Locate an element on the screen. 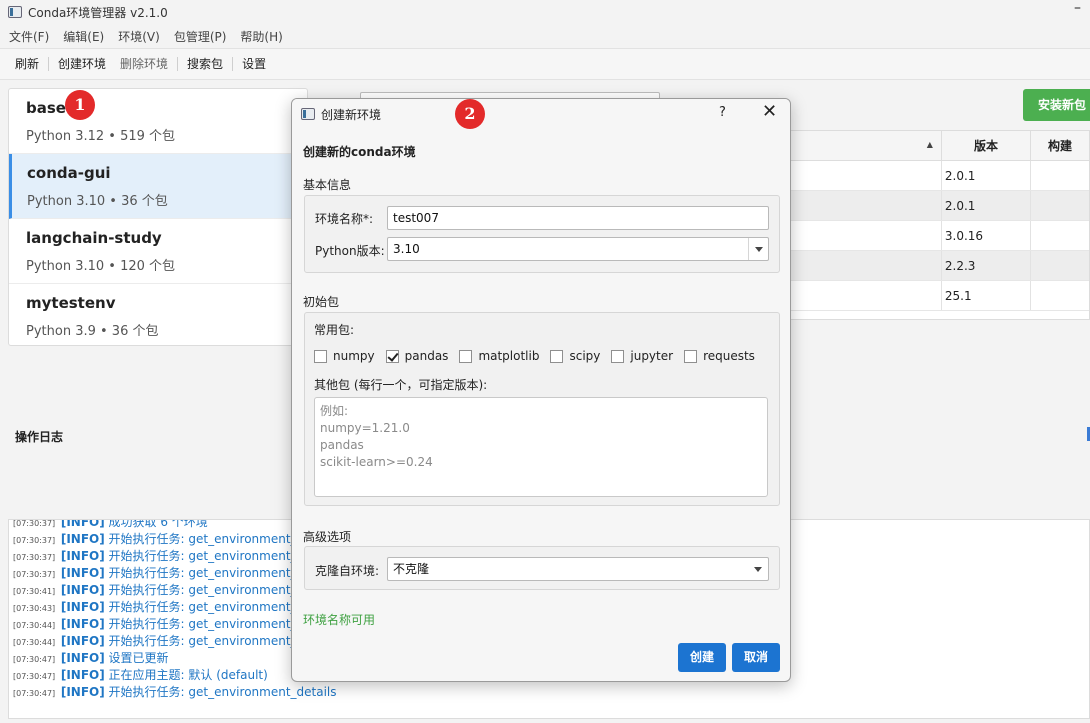 The width and height of the screenshot is (1090, 723). create-button: 创建 is located at coordinates (702, 657).